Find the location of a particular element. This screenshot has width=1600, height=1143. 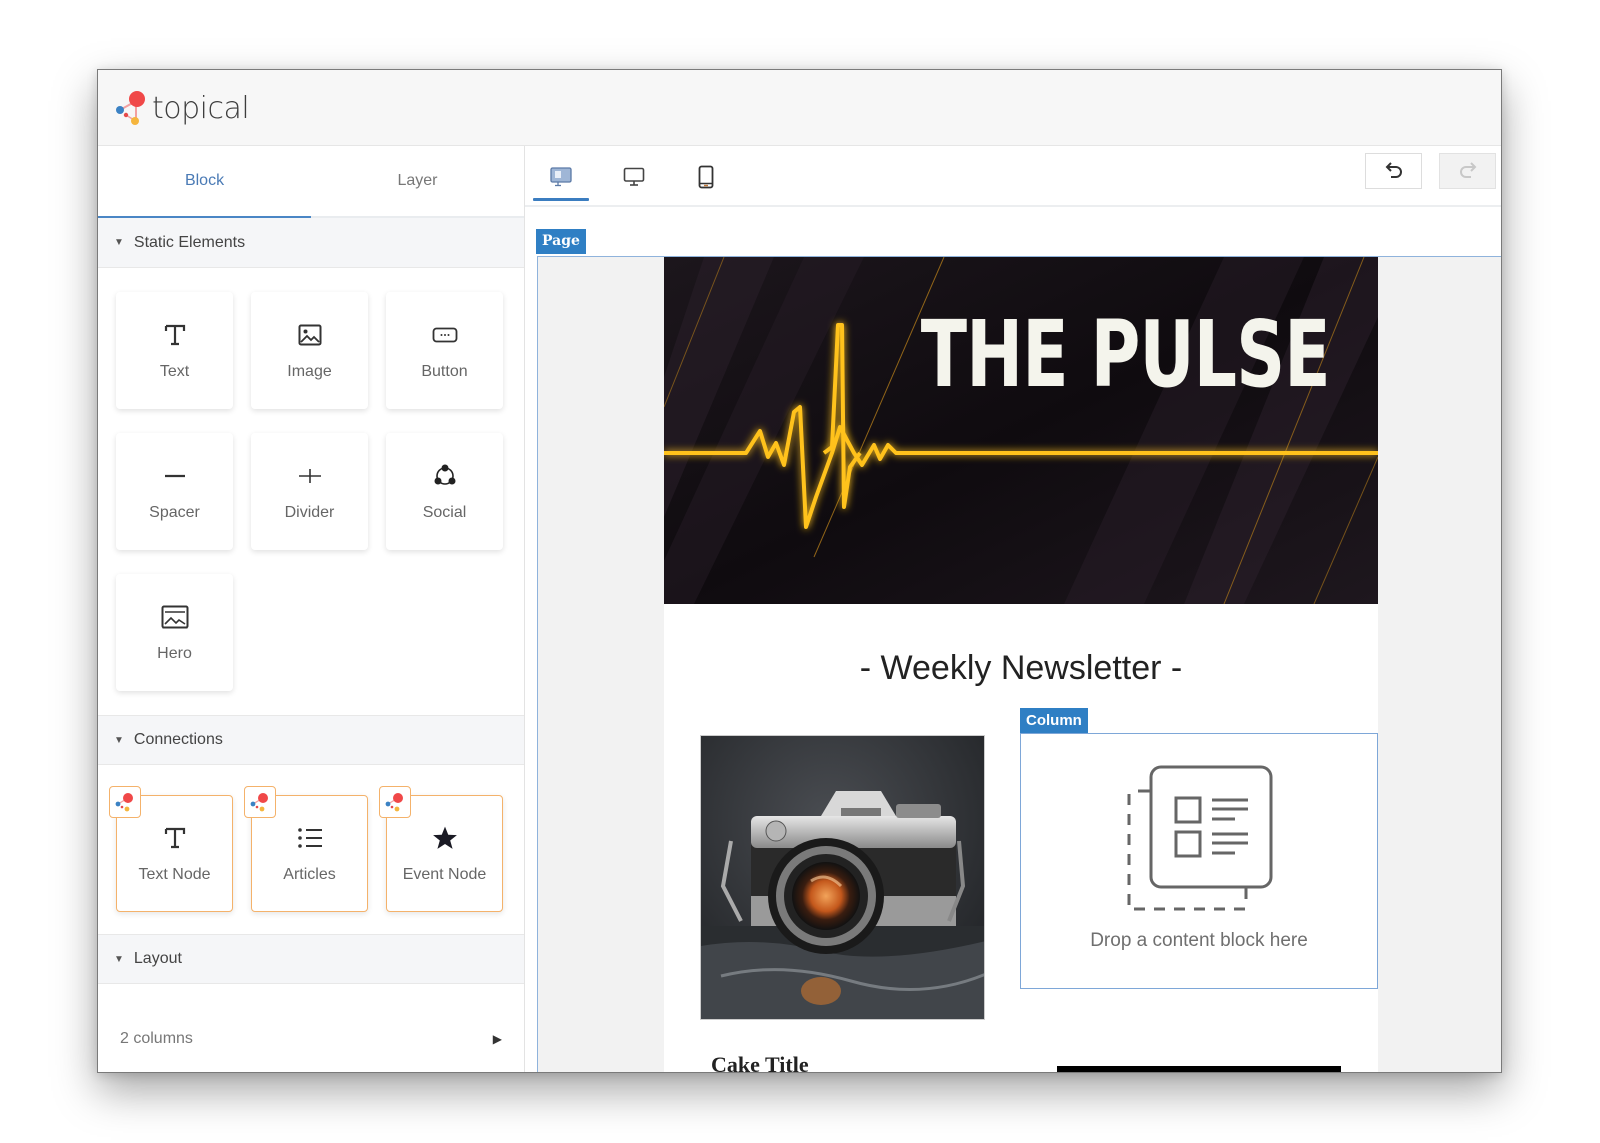

divider-icon is located at coordinates (310, 476).